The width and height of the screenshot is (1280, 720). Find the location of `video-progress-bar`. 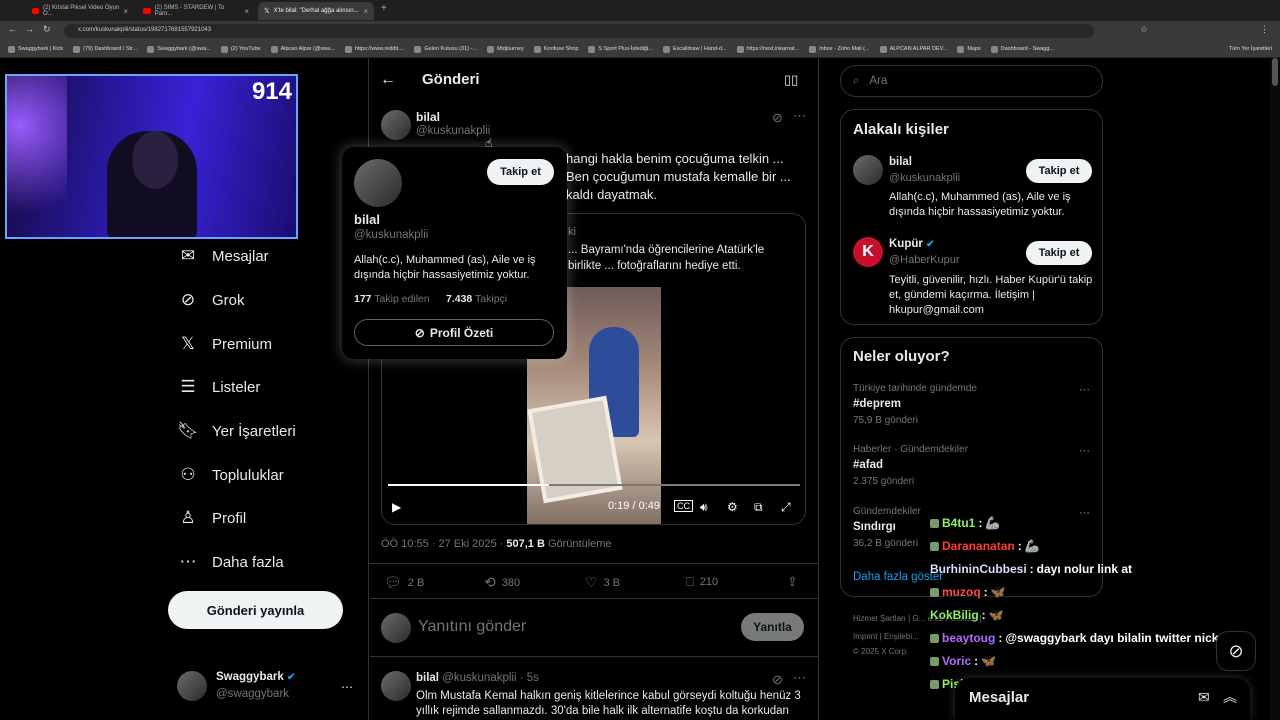

video-progress-bar is located at coordinates (594, 485).